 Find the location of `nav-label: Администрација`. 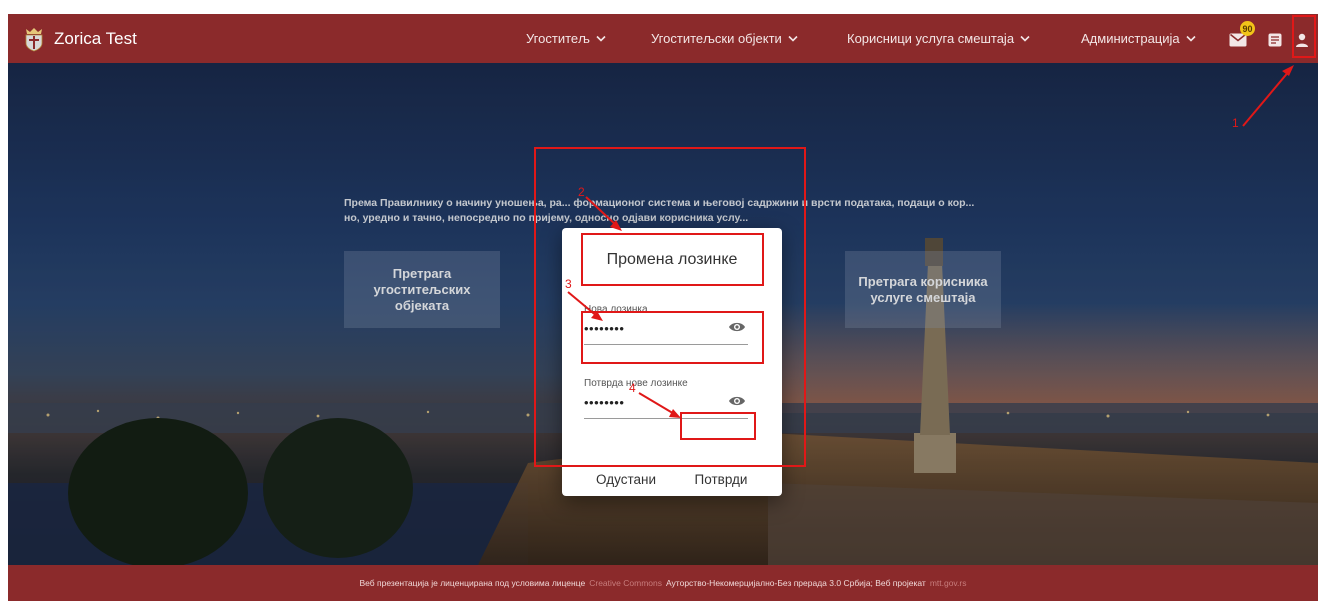

nav-label: Администрација is located at coordinates (1130, 38).